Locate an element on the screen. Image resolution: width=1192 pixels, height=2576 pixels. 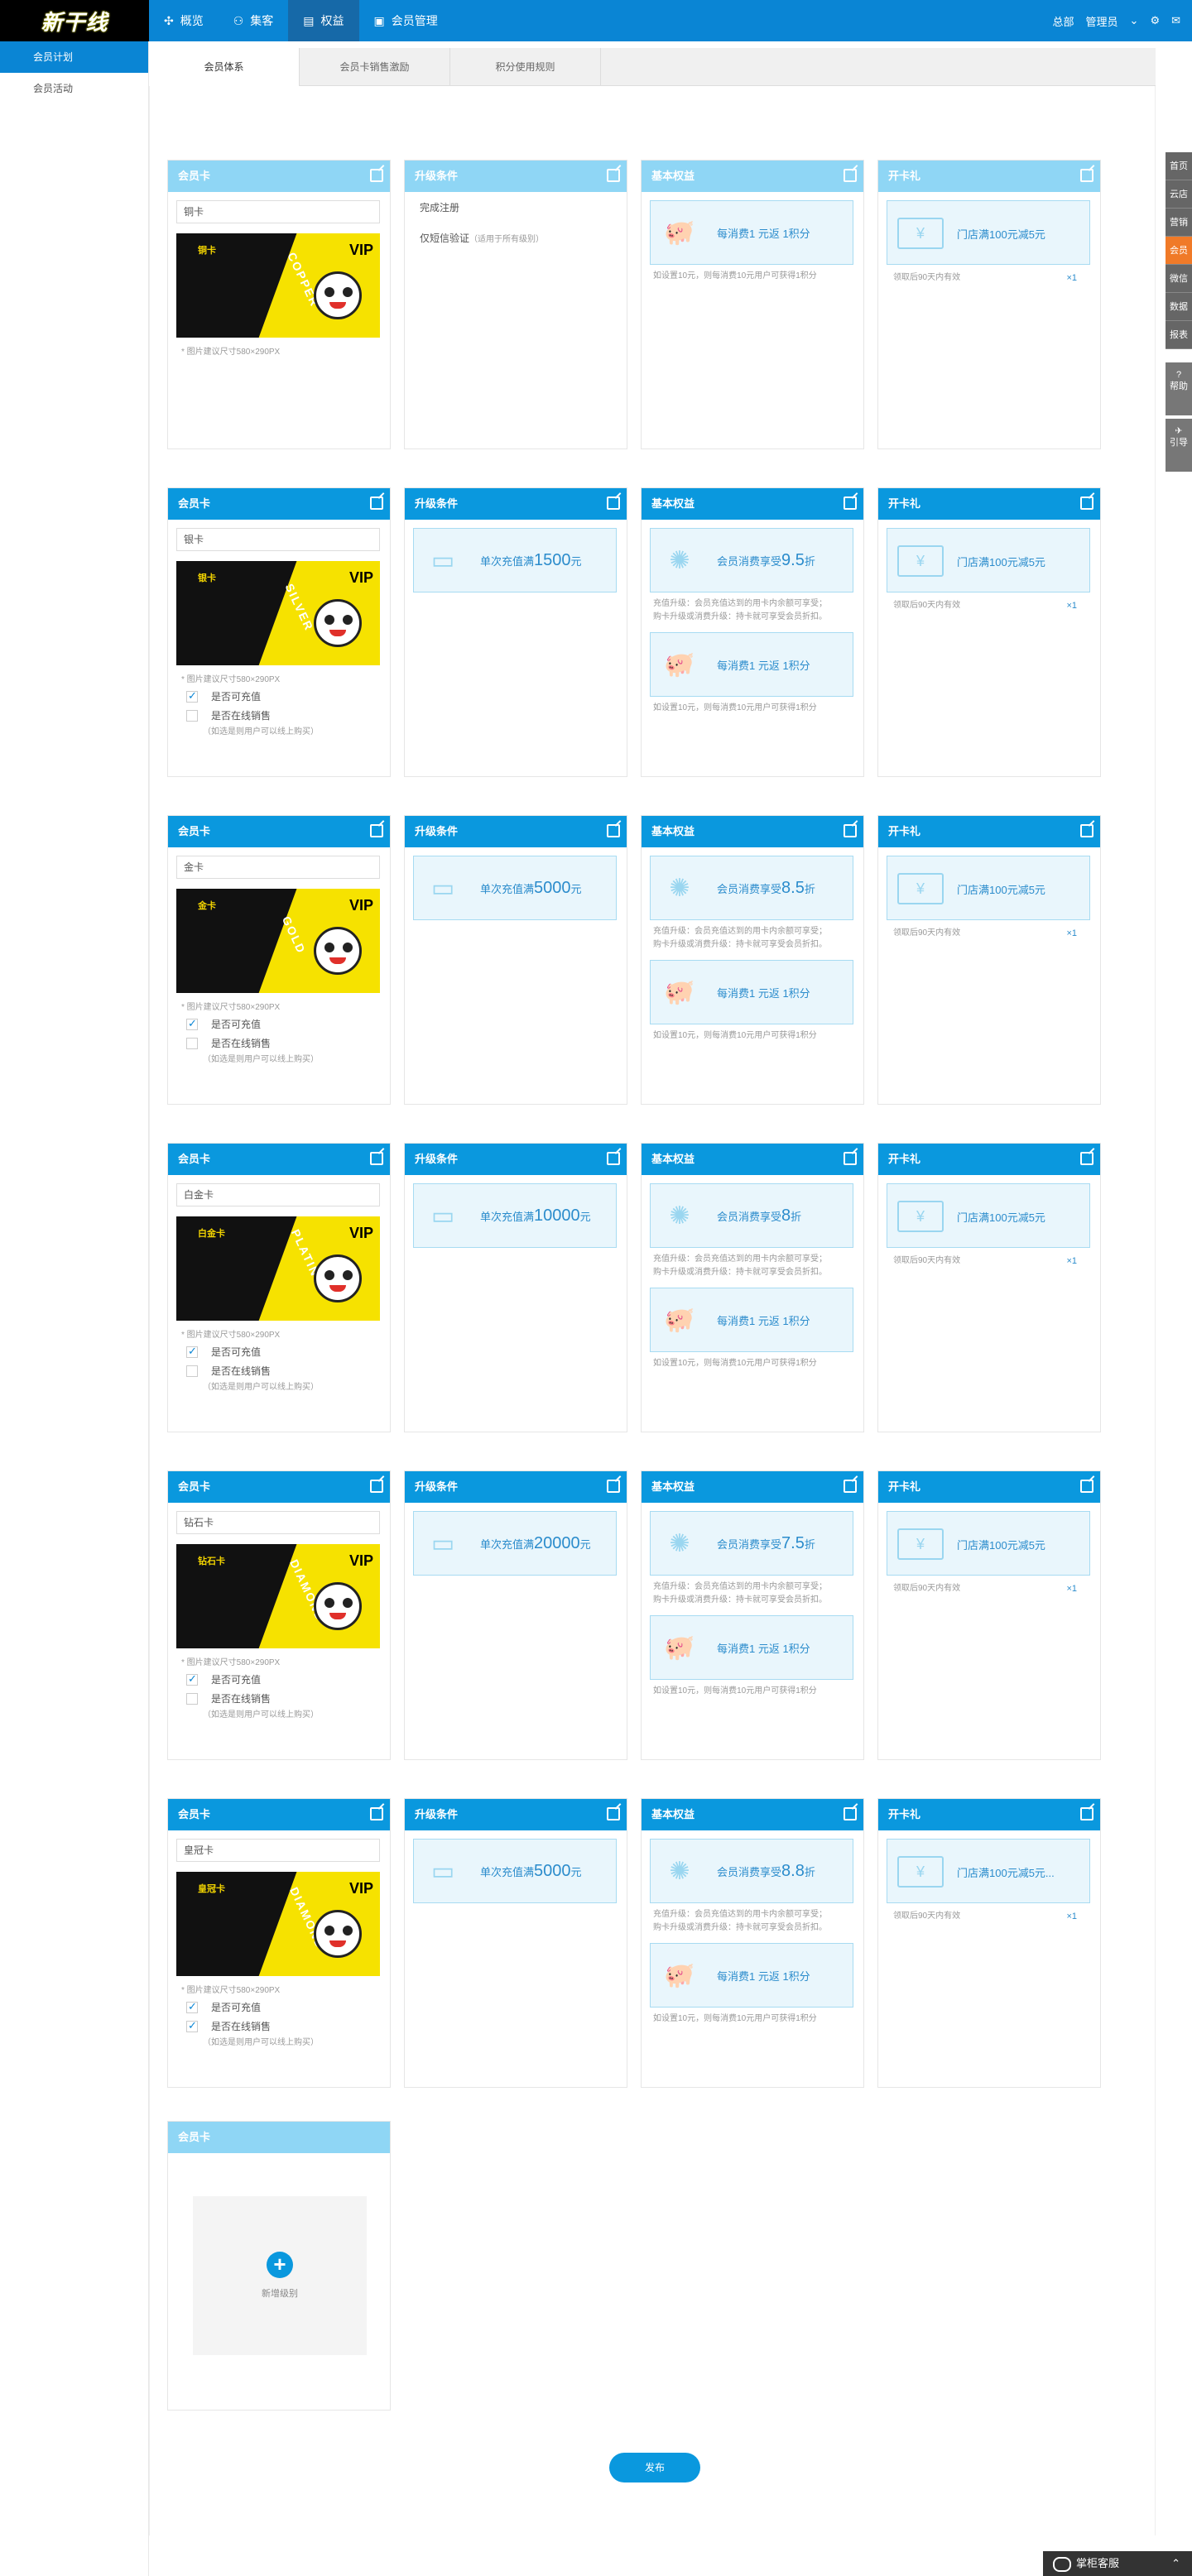
card-name-input: 皇冠卡 is located at coordinates (278, 1851).